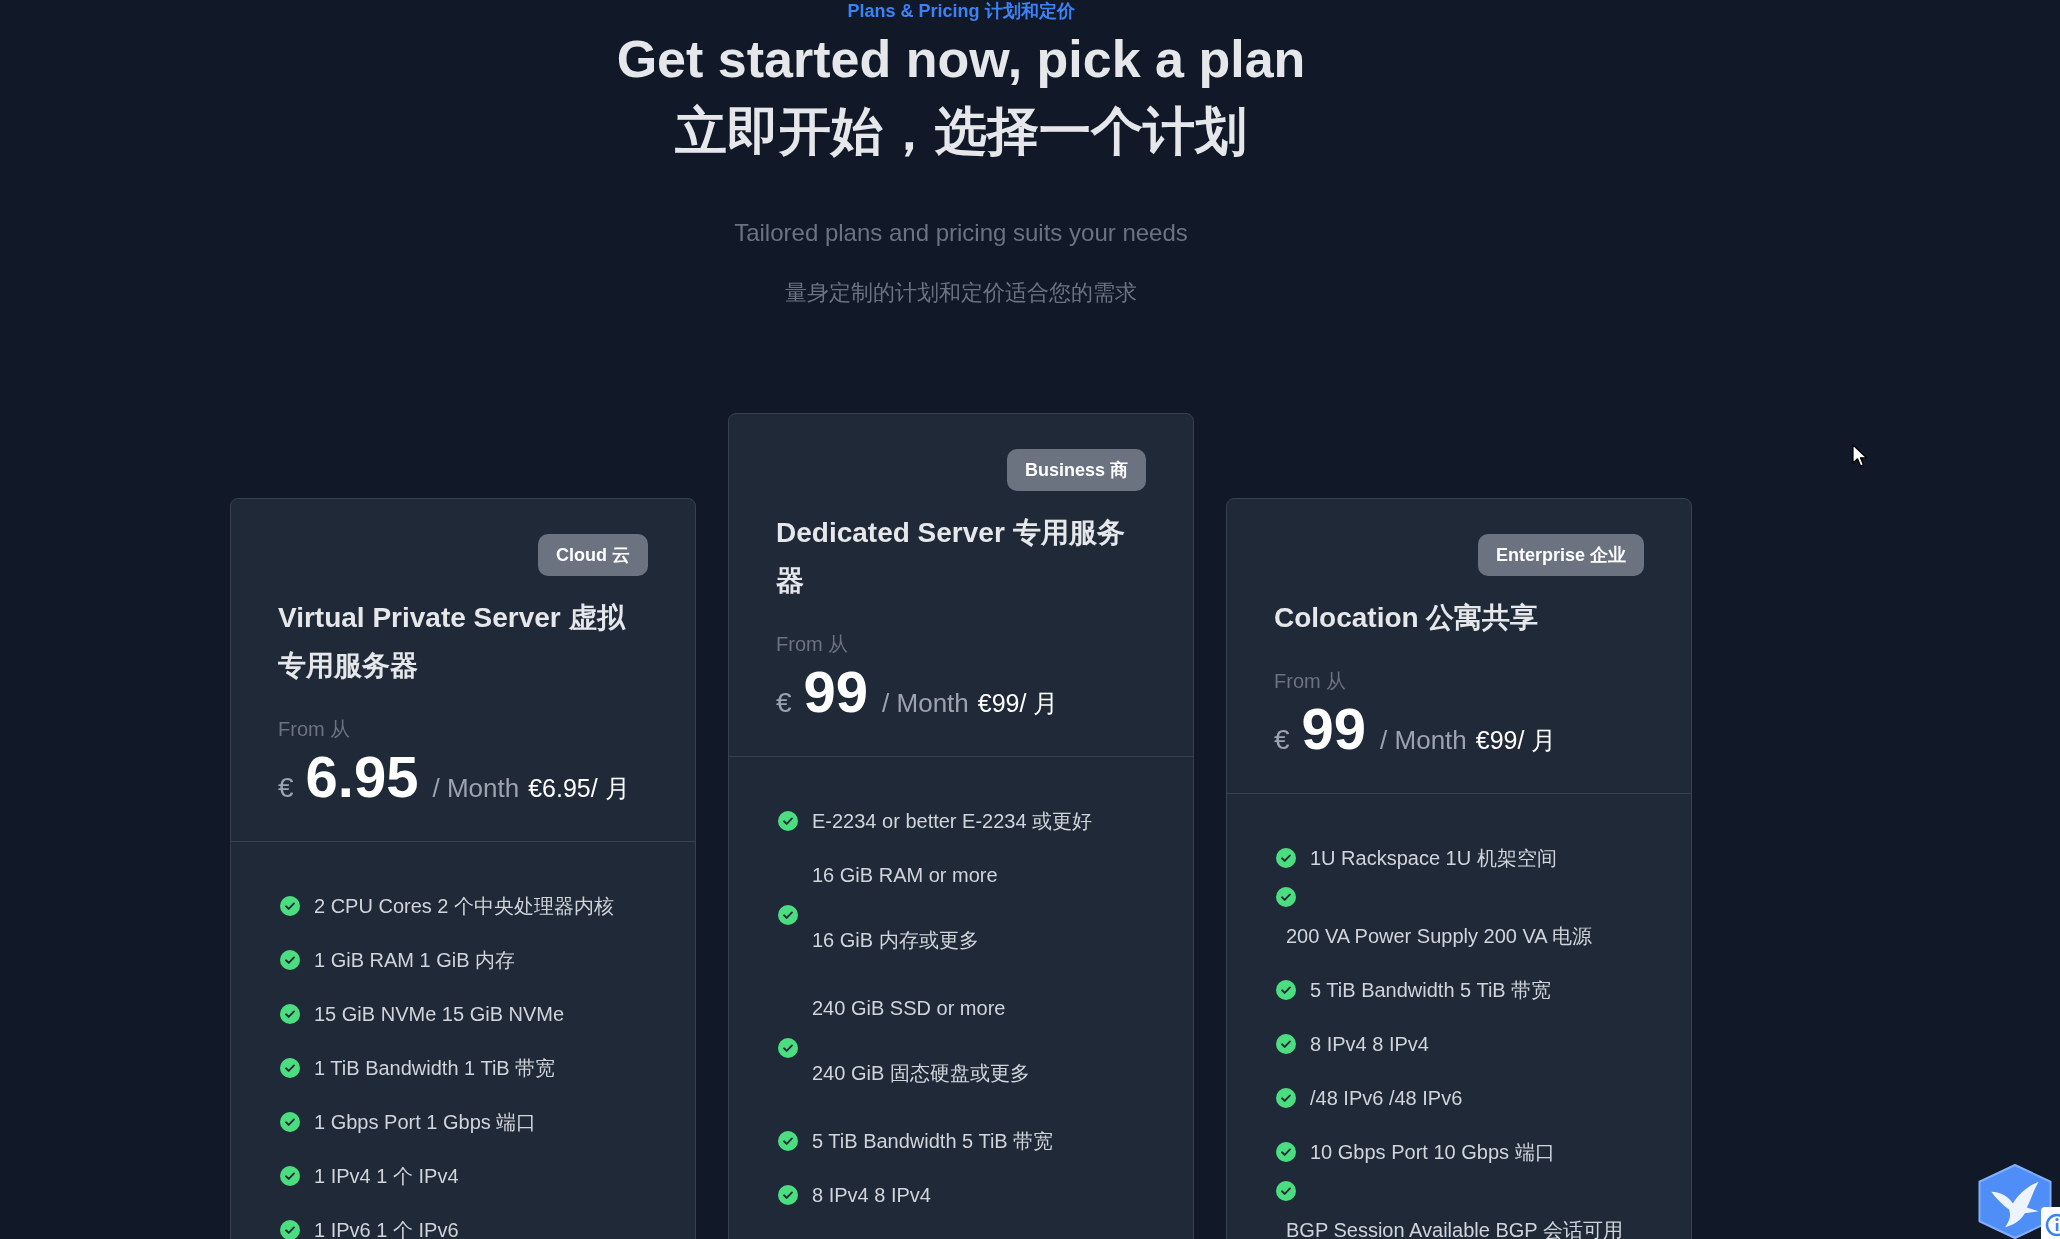  Describe the element at coordinates (961, 59) in the screenshot. I see `page-heading: Get started now, pick a plan` at that location.